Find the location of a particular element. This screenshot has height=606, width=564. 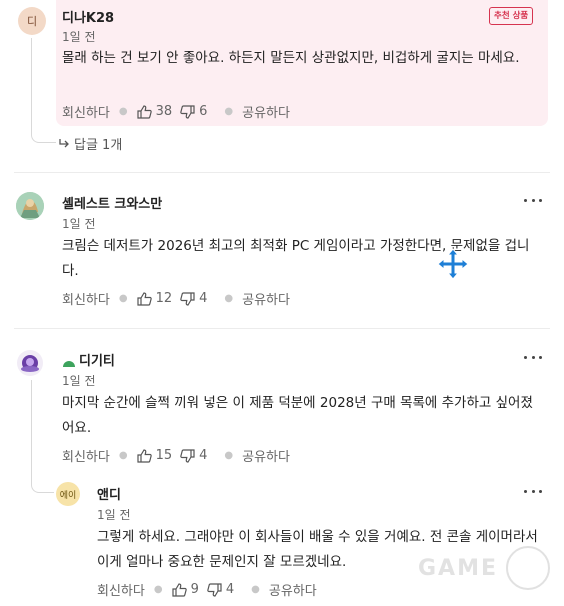

avatar: 에이 is located at coordinates (68, 494).